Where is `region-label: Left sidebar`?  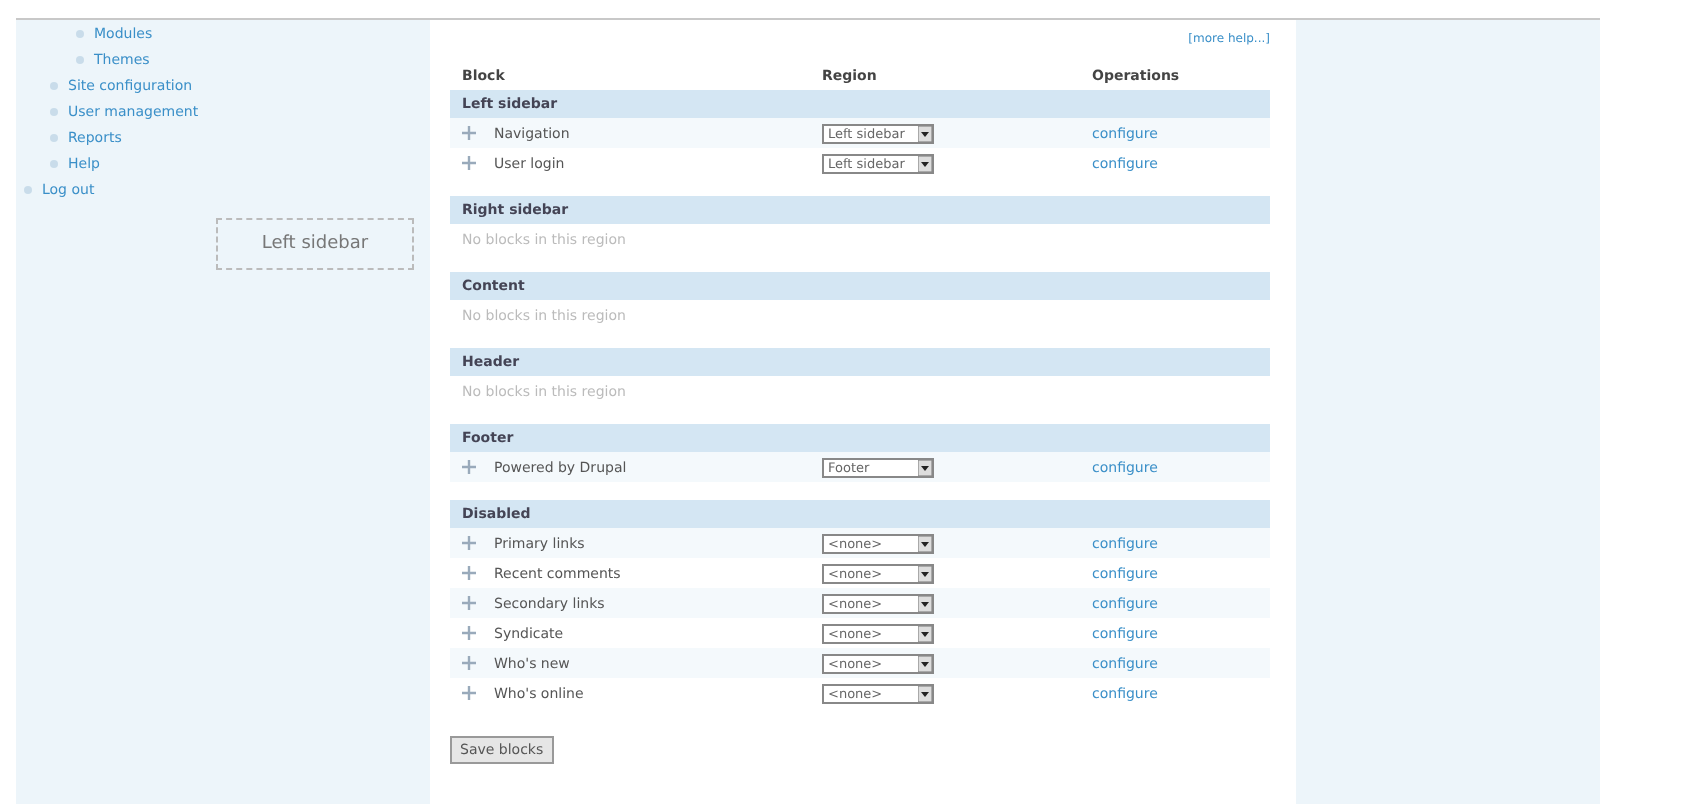 region-label: Left sidebar is located at coordinates (315, 244).